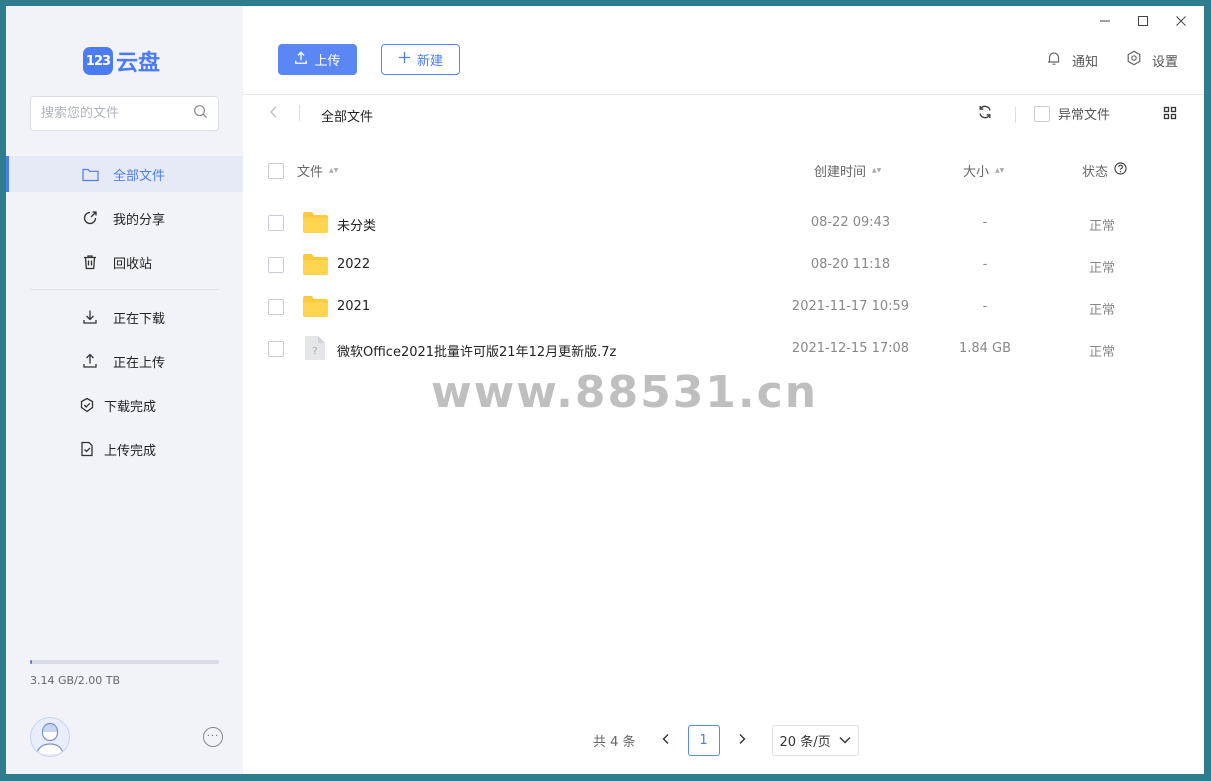  I want to click on sidebar-item-recycle-bin: 回收站, so click(124, 262).